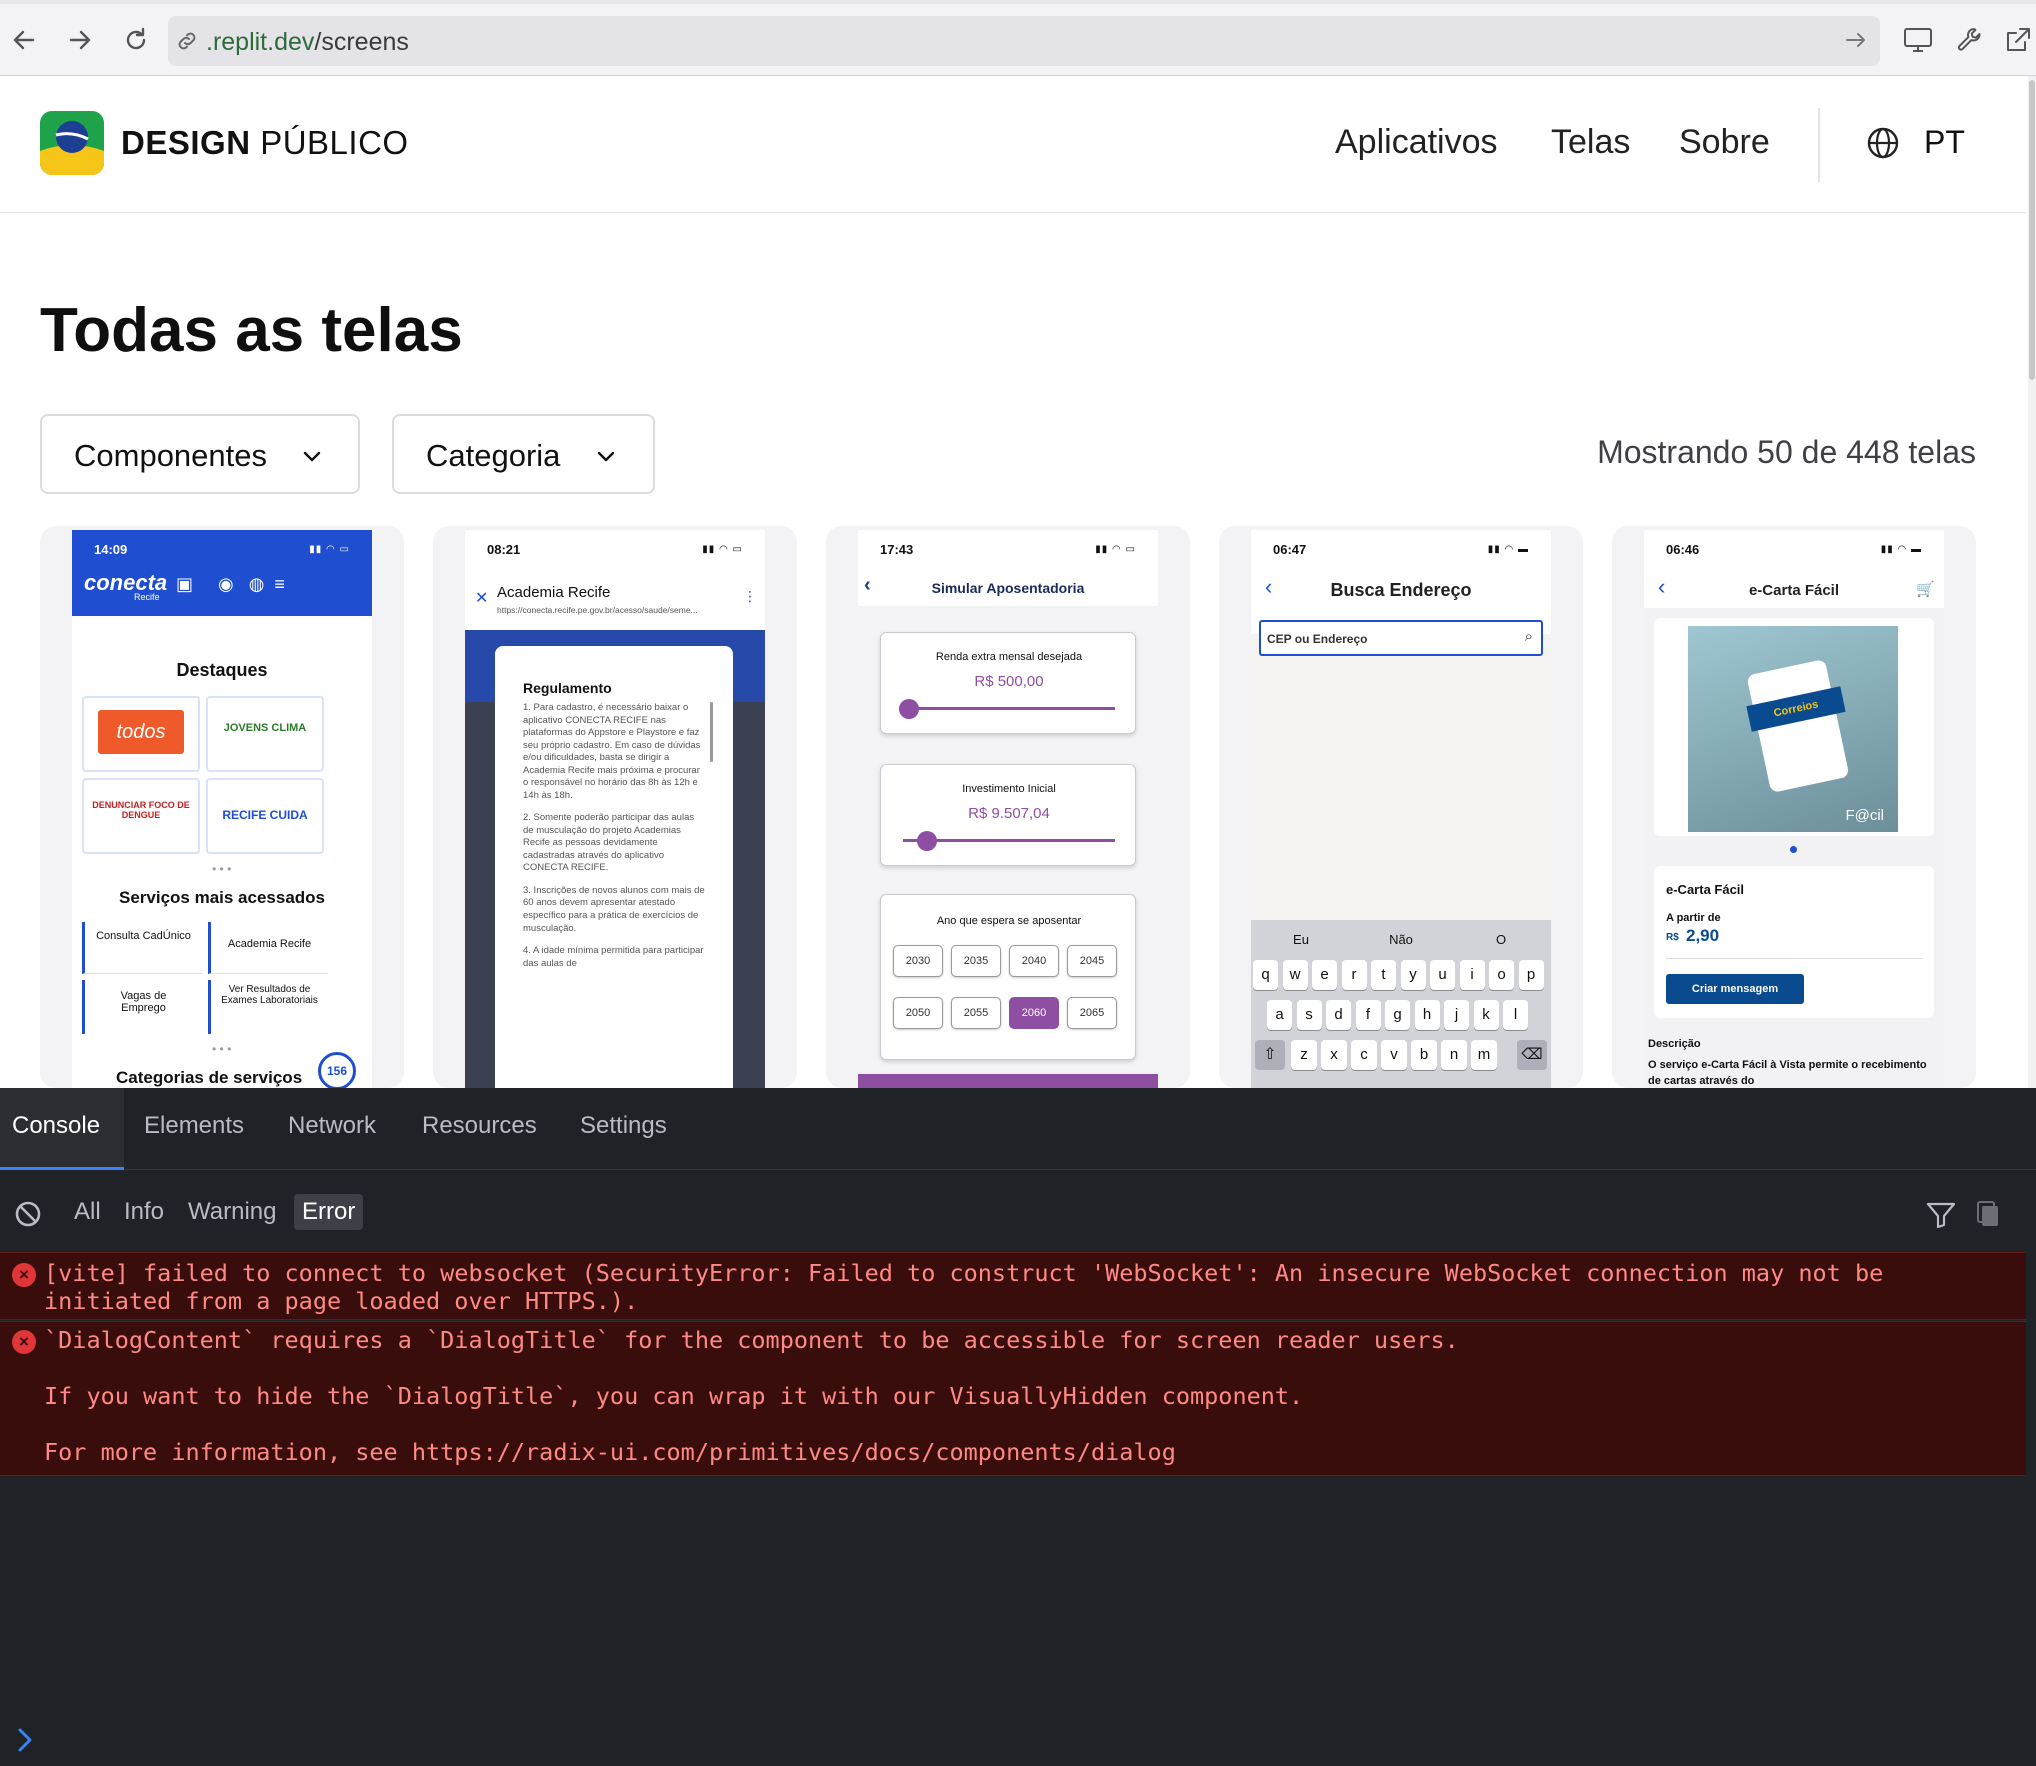  Describe the element at coordinates (1724, 142) in the screenshot. I see `nav-sobre: Sobre` at that location.